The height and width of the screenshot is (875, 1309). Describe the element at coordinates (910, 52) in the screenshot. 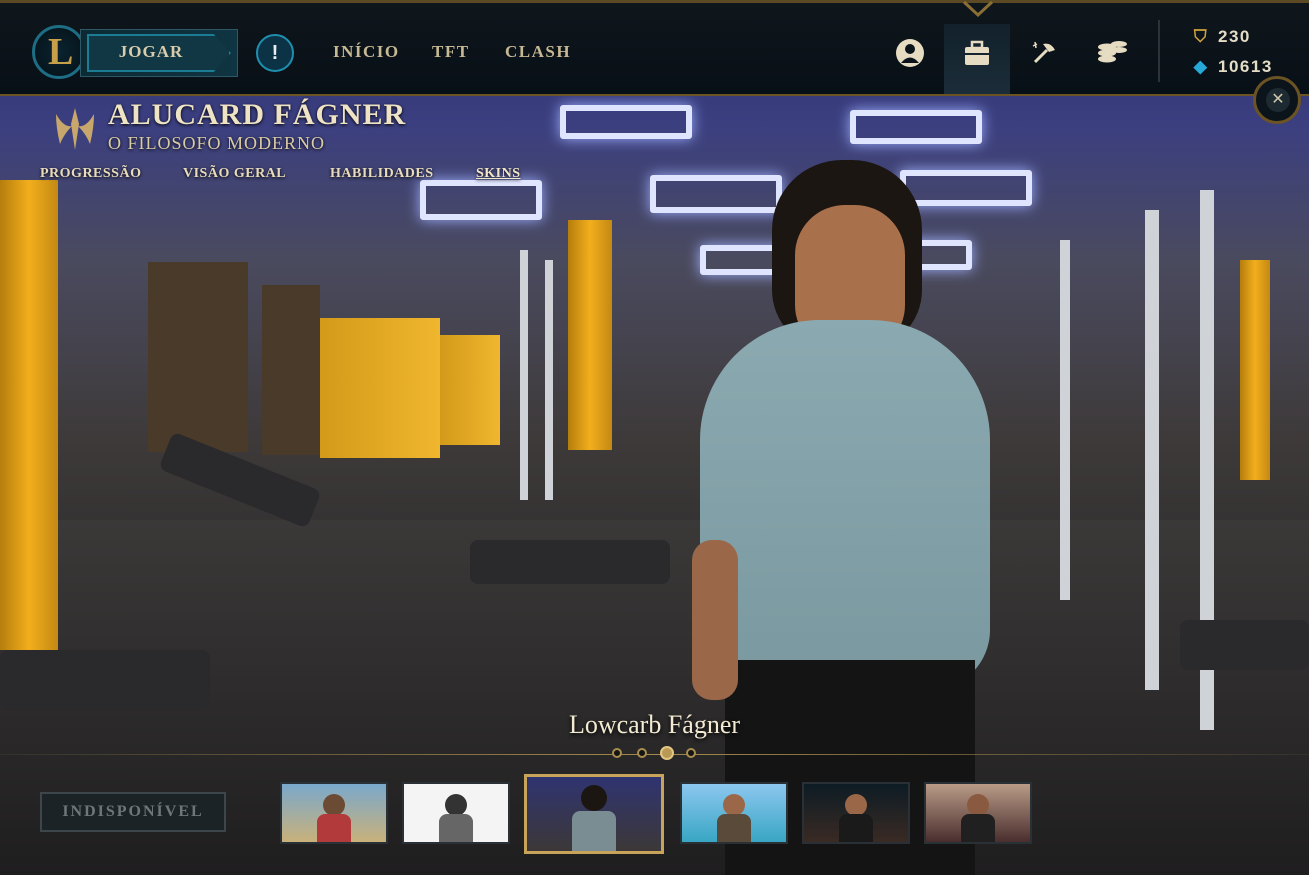

I see `profile-icon` at that location.